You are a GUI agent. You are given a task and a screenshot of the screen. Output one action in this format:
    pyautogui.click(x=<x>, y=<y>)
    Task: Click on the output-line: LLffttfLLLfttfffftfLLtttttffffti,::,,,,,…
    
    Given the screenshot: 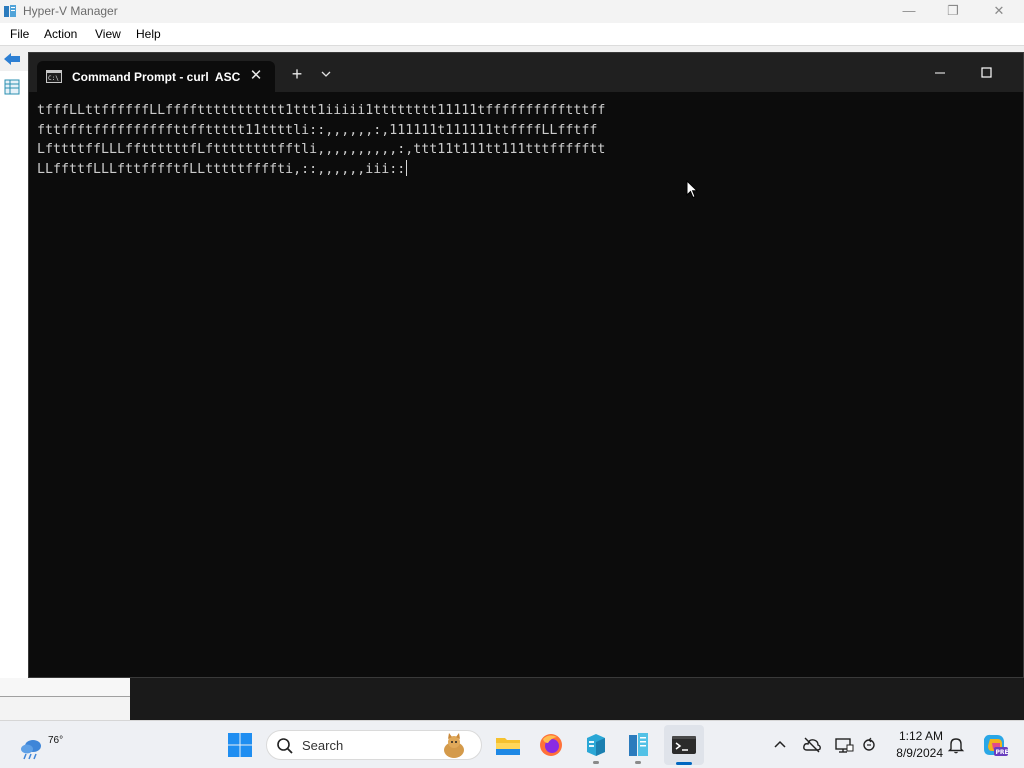 What is the action you would take?
    pyautogui.click(x=221, y=169)
    